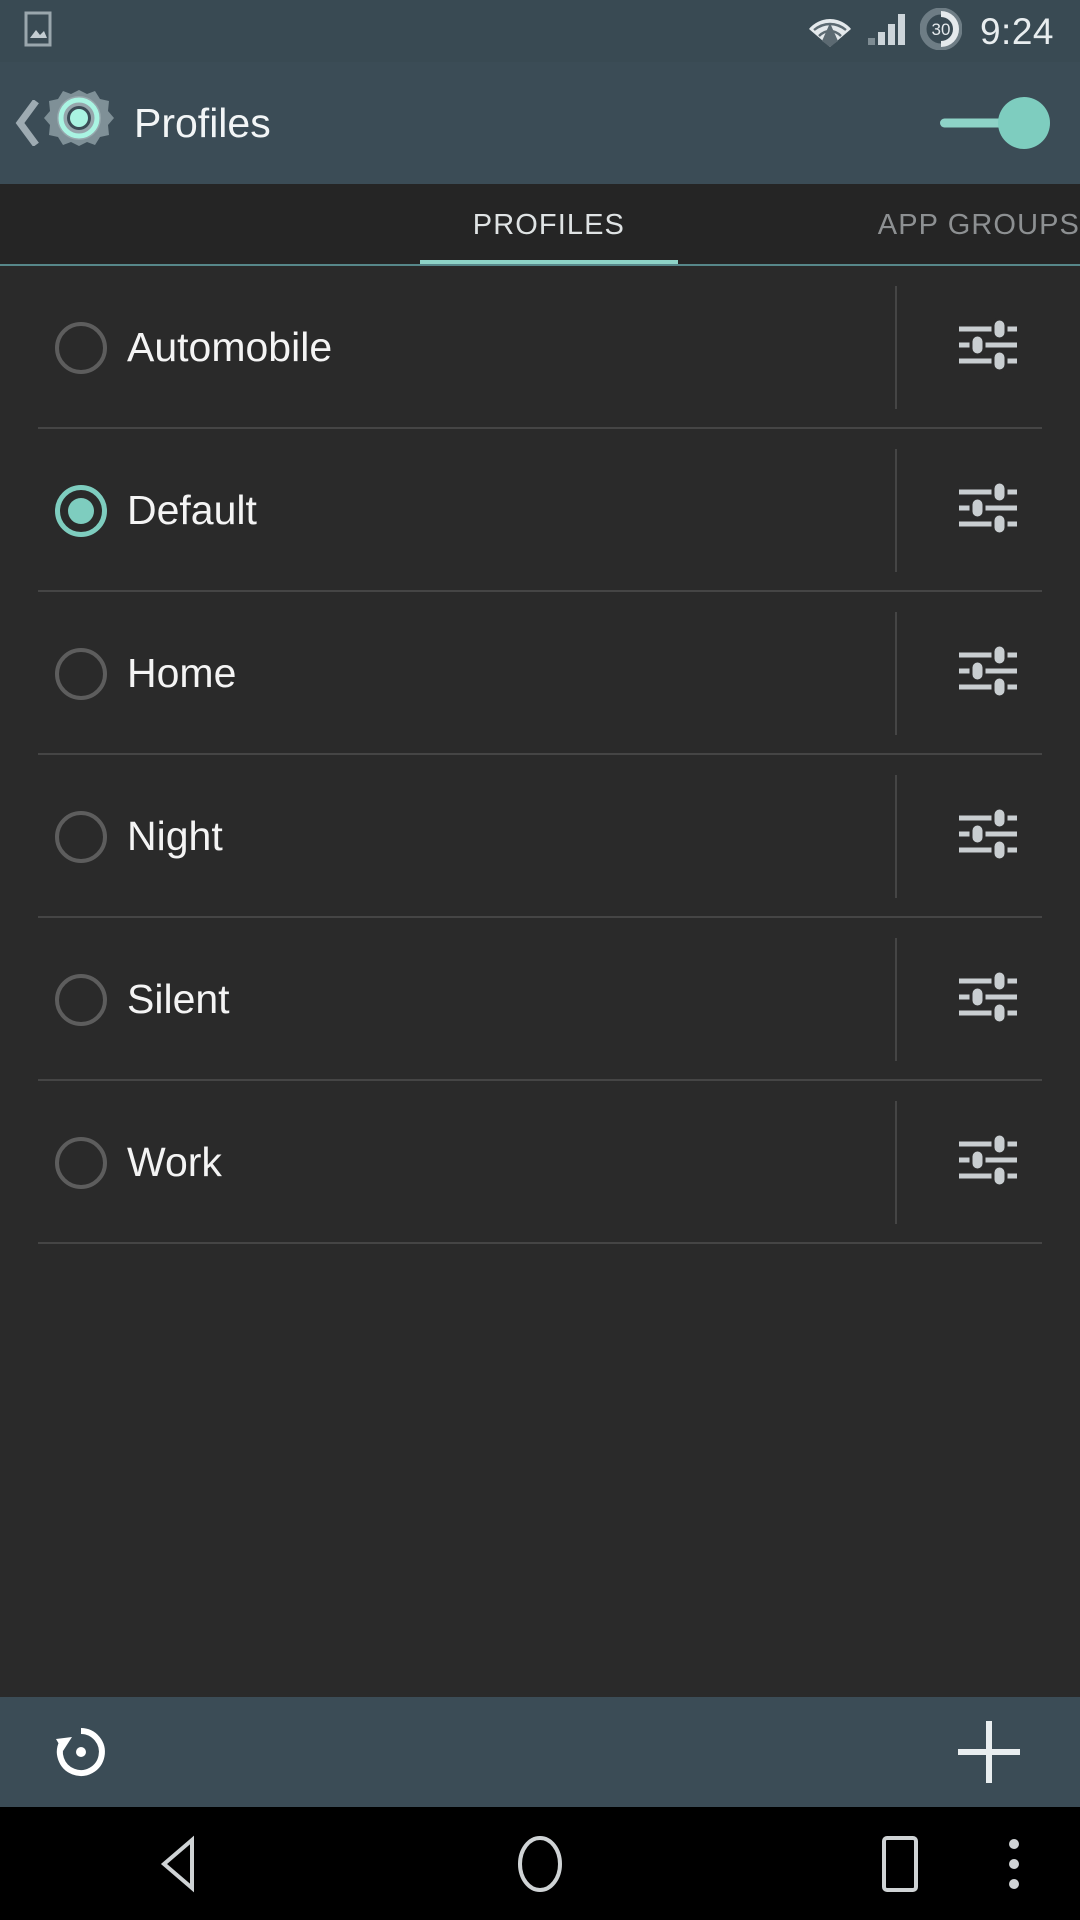 The width and height of the screenshot is (1080, 1920). Describe the element at coordinates (540, 123) in the screenshot. I see `app-header: Profiles` at that location.